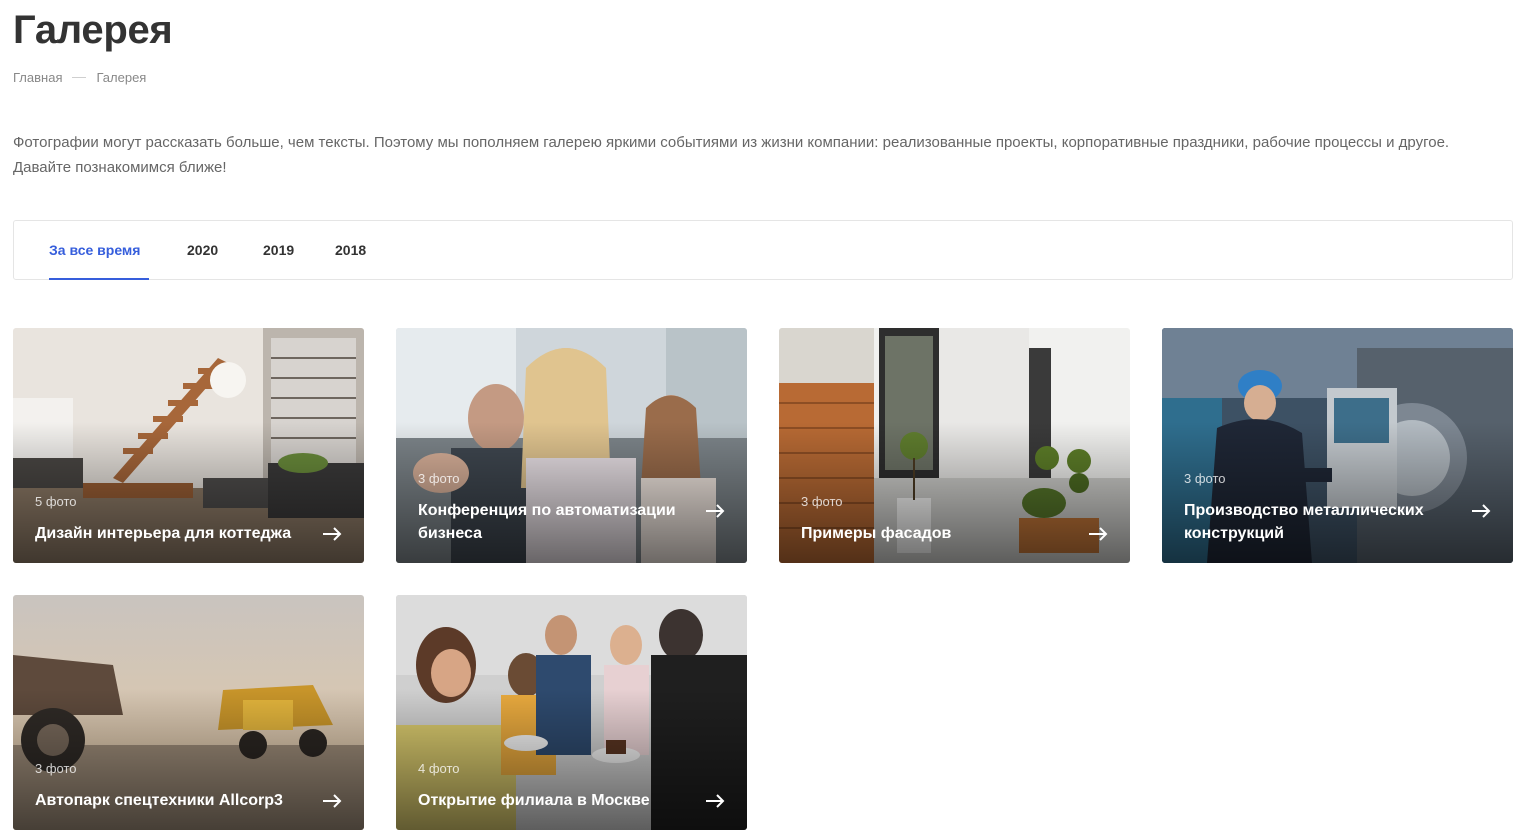  I want to click on photo-count: 4 фото, so click(439, 768).